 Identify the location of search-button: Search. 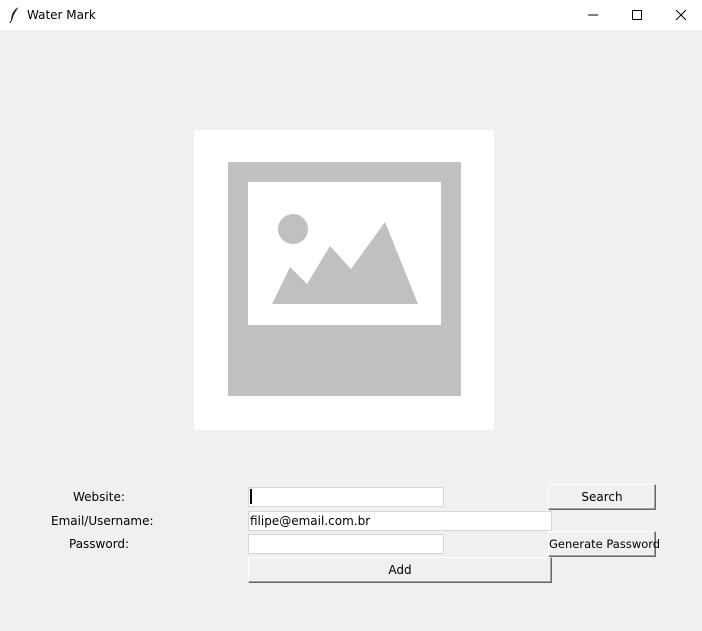
(602, 497).